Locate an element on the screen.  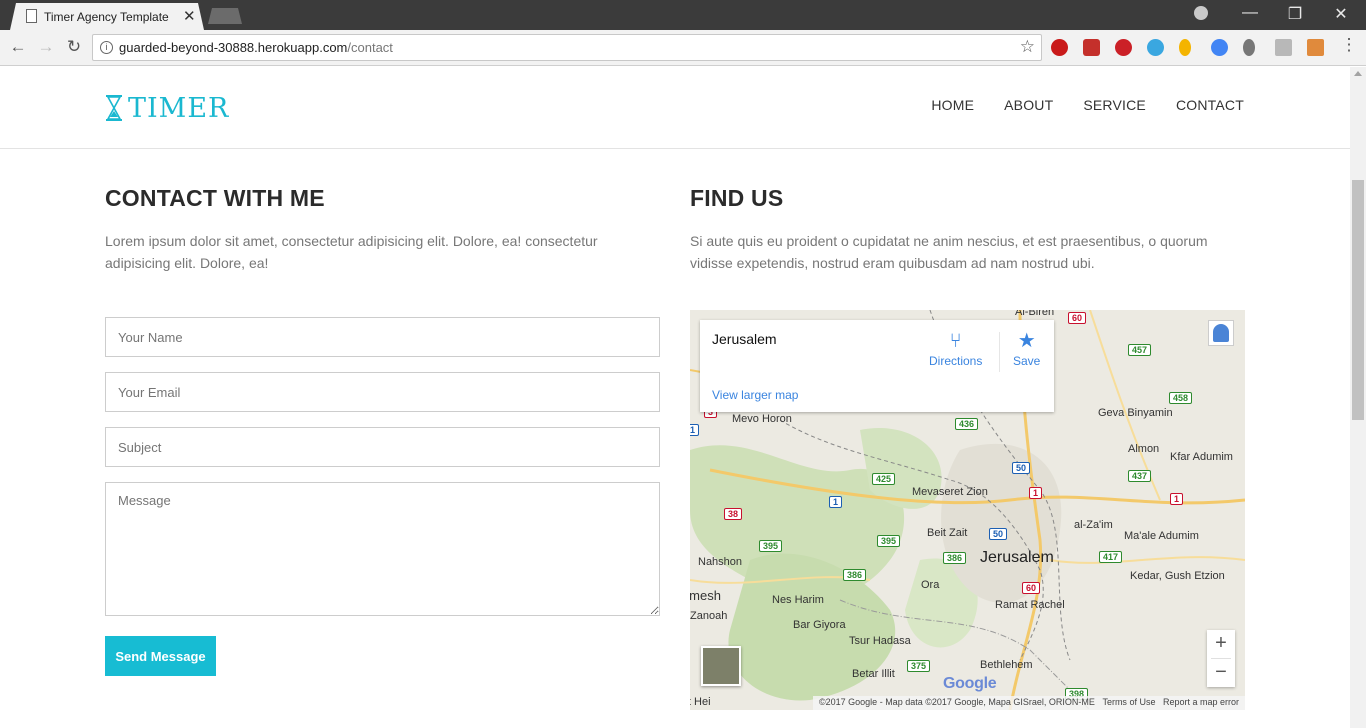
menu-icon: ⋮ is located at coordinates (1349, 45).